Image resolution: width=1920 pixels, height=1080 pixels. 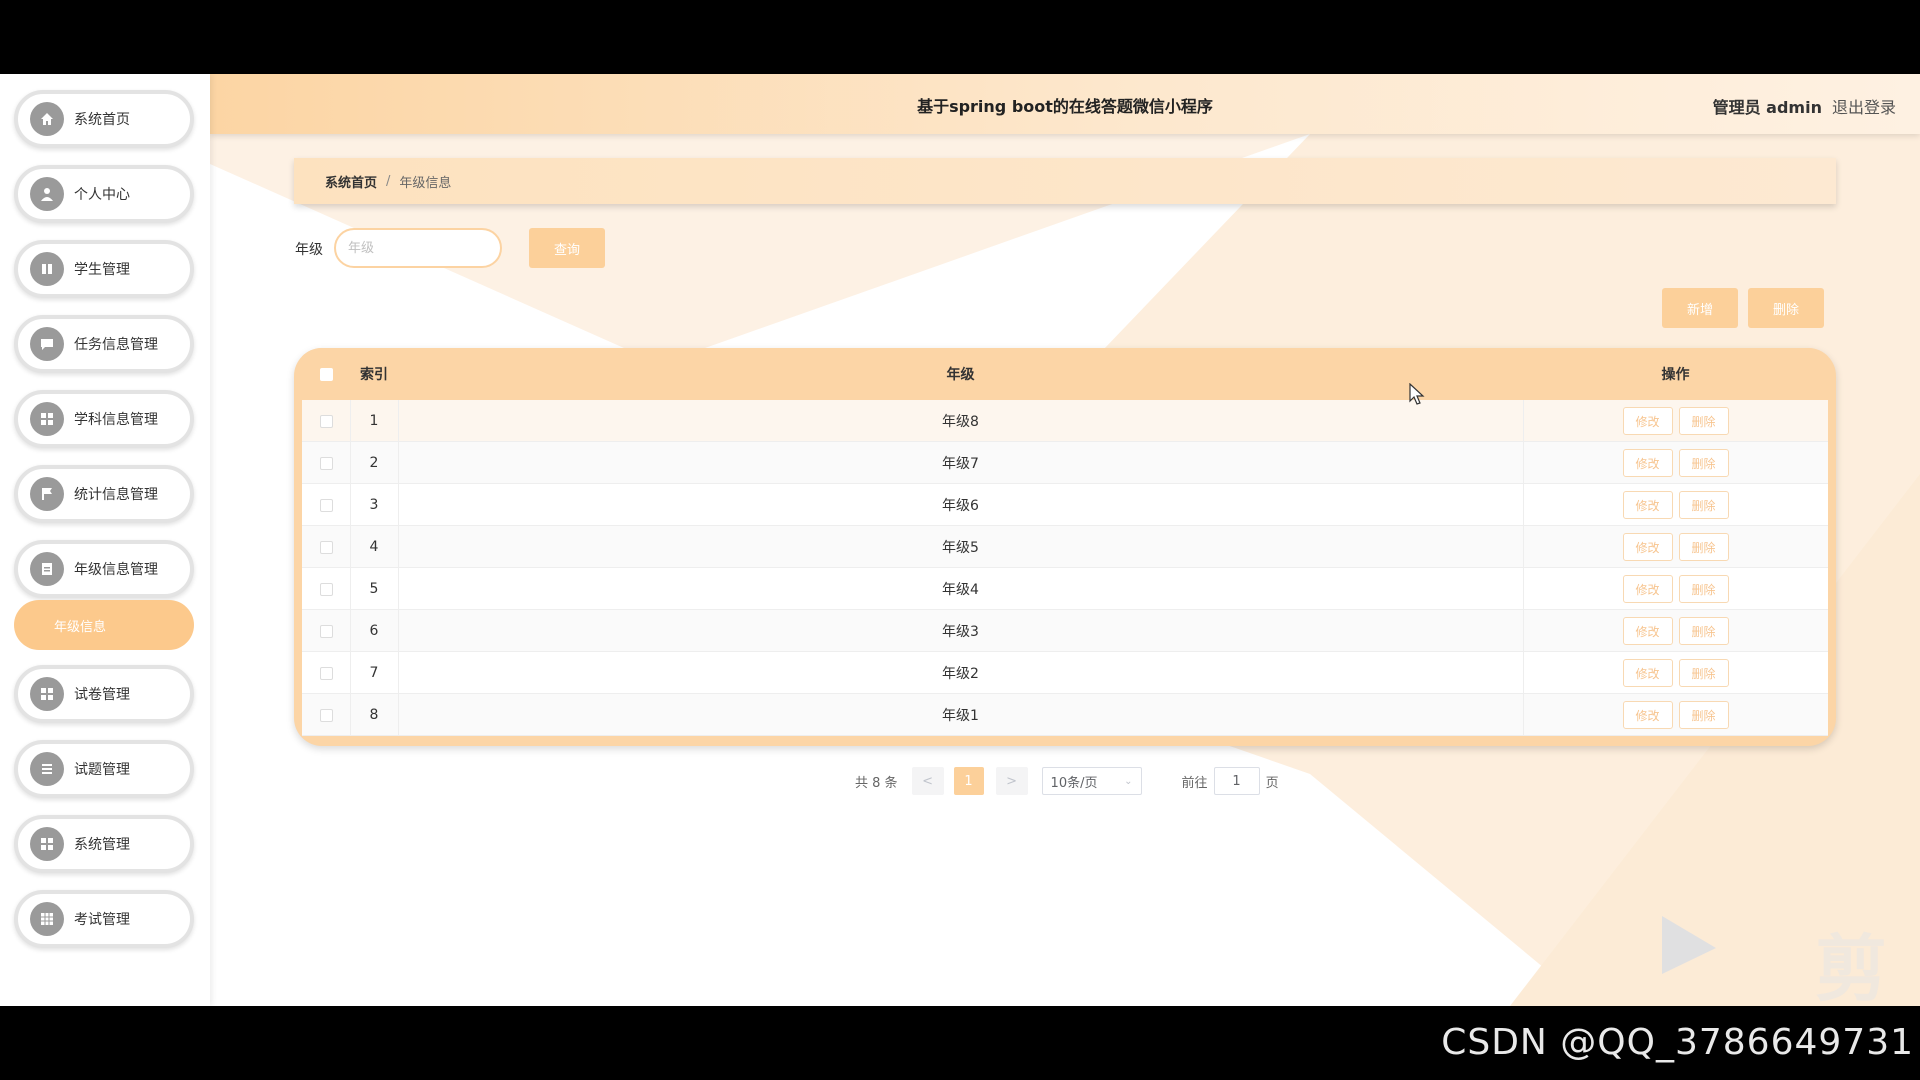 What do you see at coordinates (309, 250) in the screenshot?
I see `search-label: 年级` at bounding box center [309, 250].